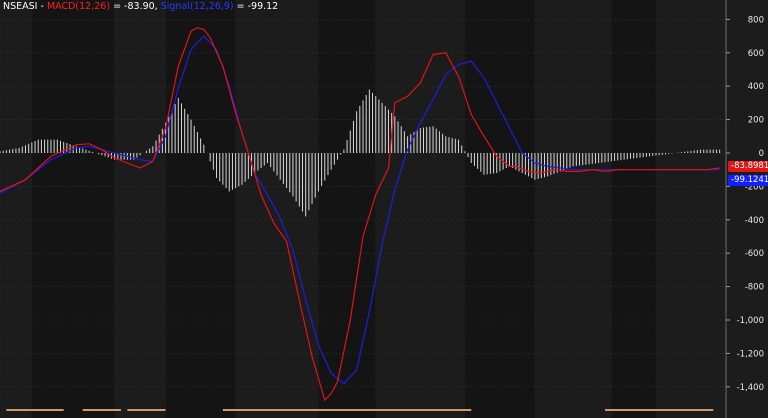 The width and height of the screenshot is (768, 418). I want to click on y-tick-label: 400, so click(756, 87).